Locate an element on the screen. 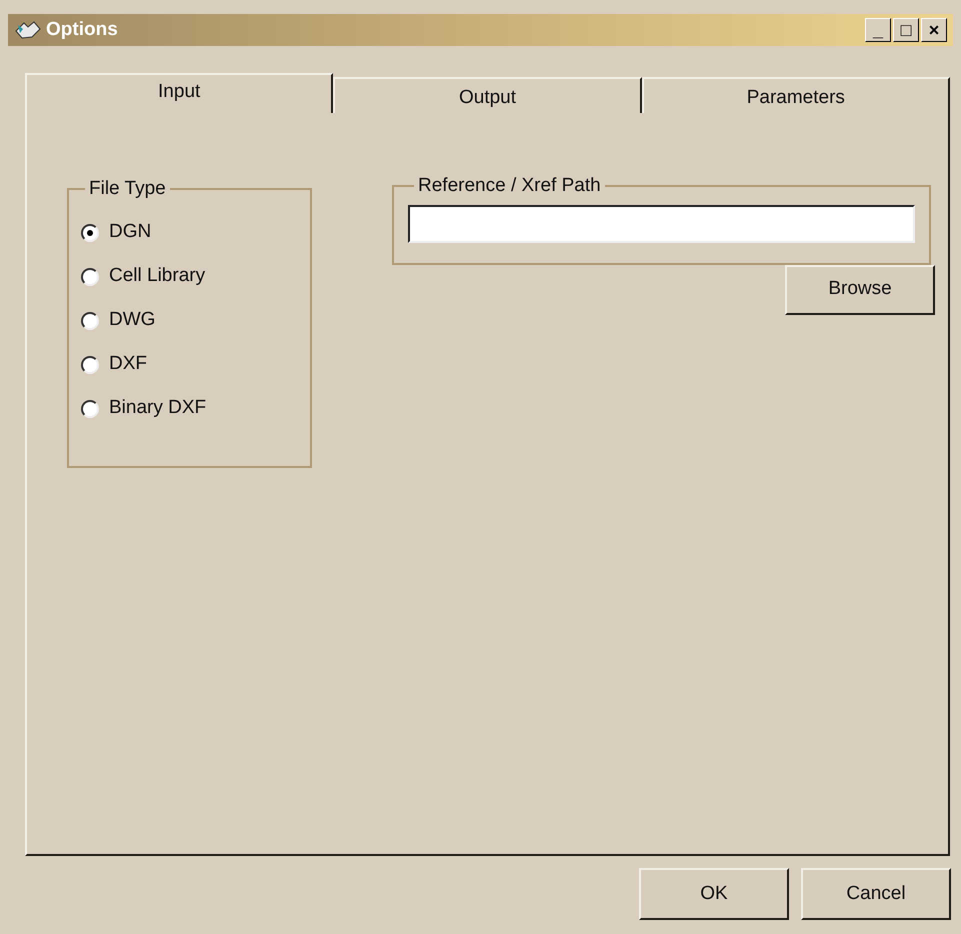 This screenshot has width=961, height=934. close-button: × is located at coordinates (934, 30).